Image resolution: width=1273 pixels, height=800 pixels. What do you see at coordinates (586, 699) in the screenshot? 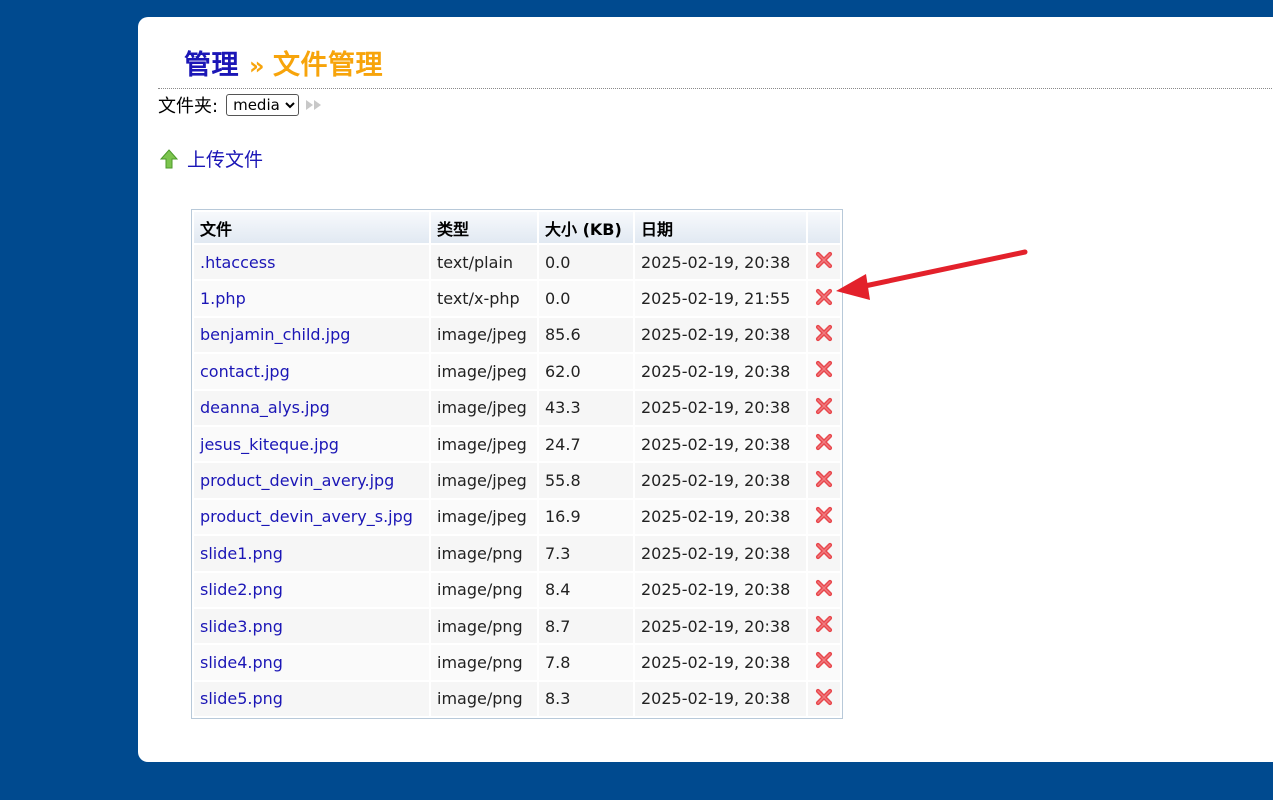
I see `file-size-cell: 8.3` at bounding box center [586, 699].